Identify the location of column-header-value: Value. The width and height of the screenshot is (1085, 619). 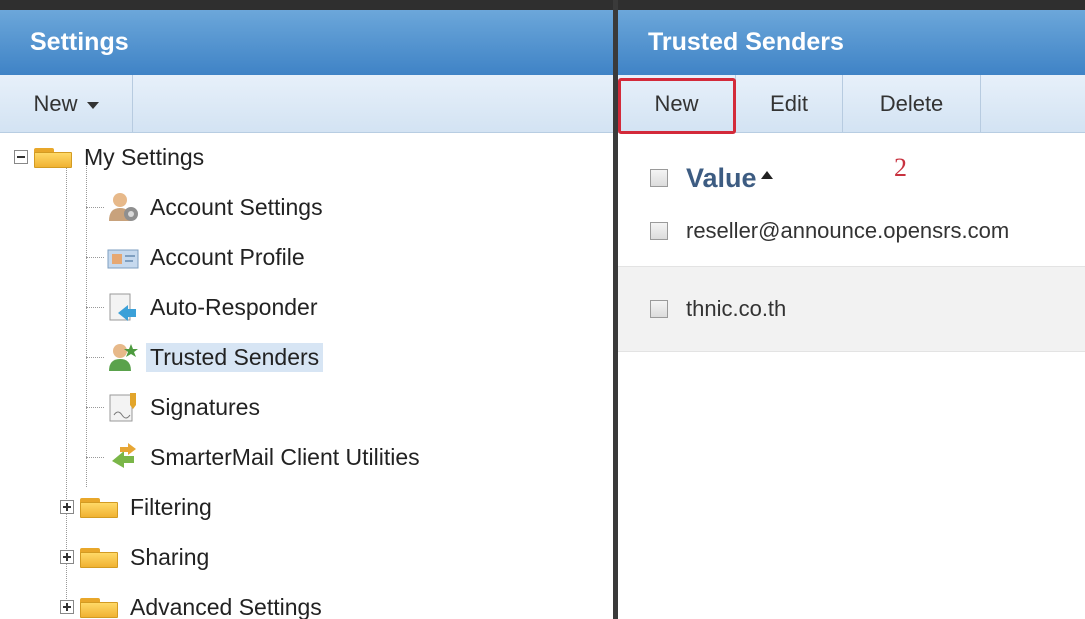
(729, 178).